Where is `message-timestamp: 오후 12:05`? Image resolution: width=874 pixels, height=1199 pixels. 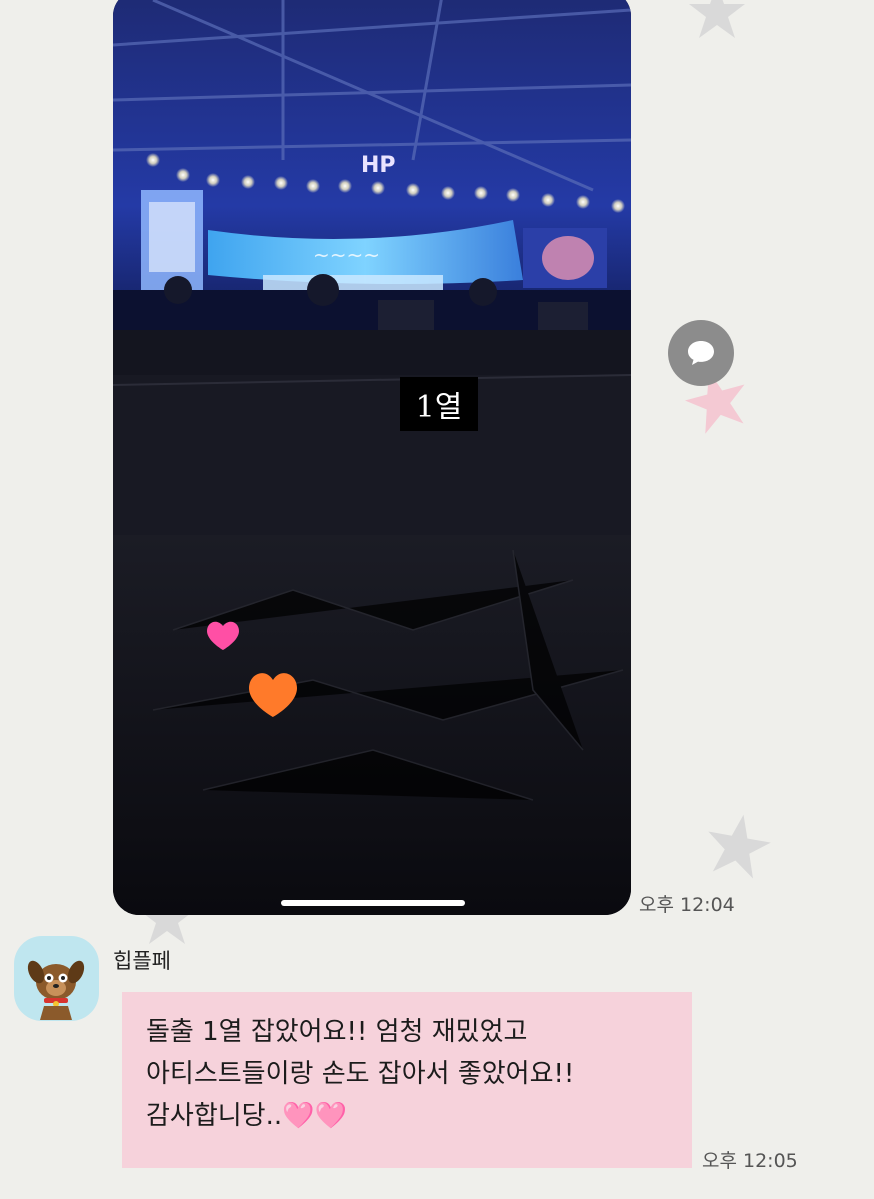
message-timestamp: 오후 12:05 is located at coordinates (750, 1161).